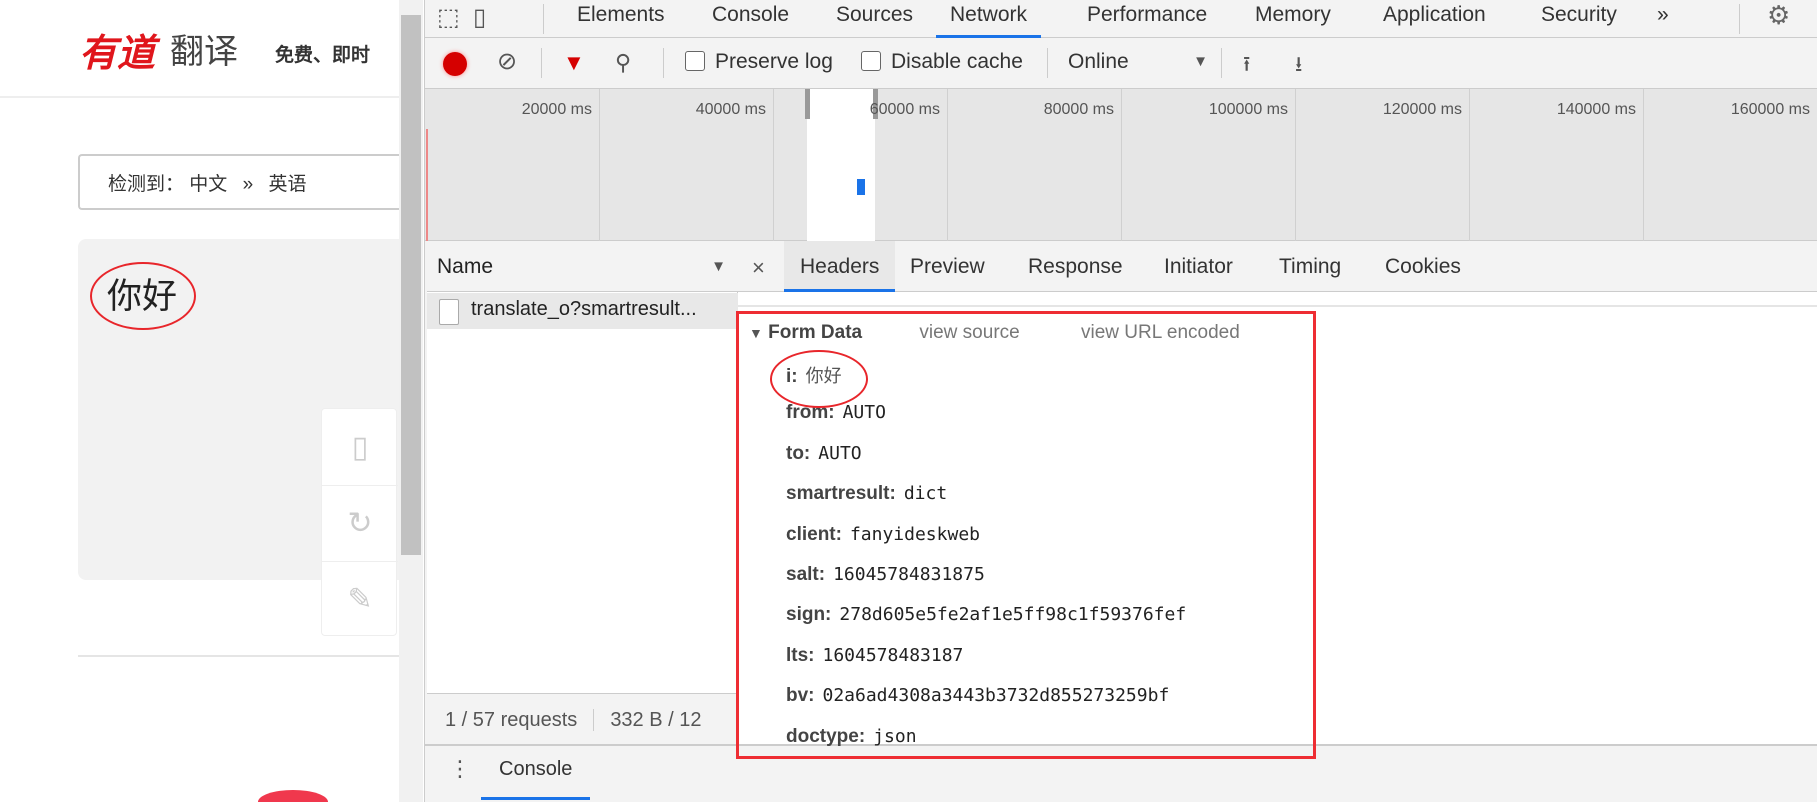 The image size is (1817, 802). I want to click on field-key: smartresult:, so click(841, 494).